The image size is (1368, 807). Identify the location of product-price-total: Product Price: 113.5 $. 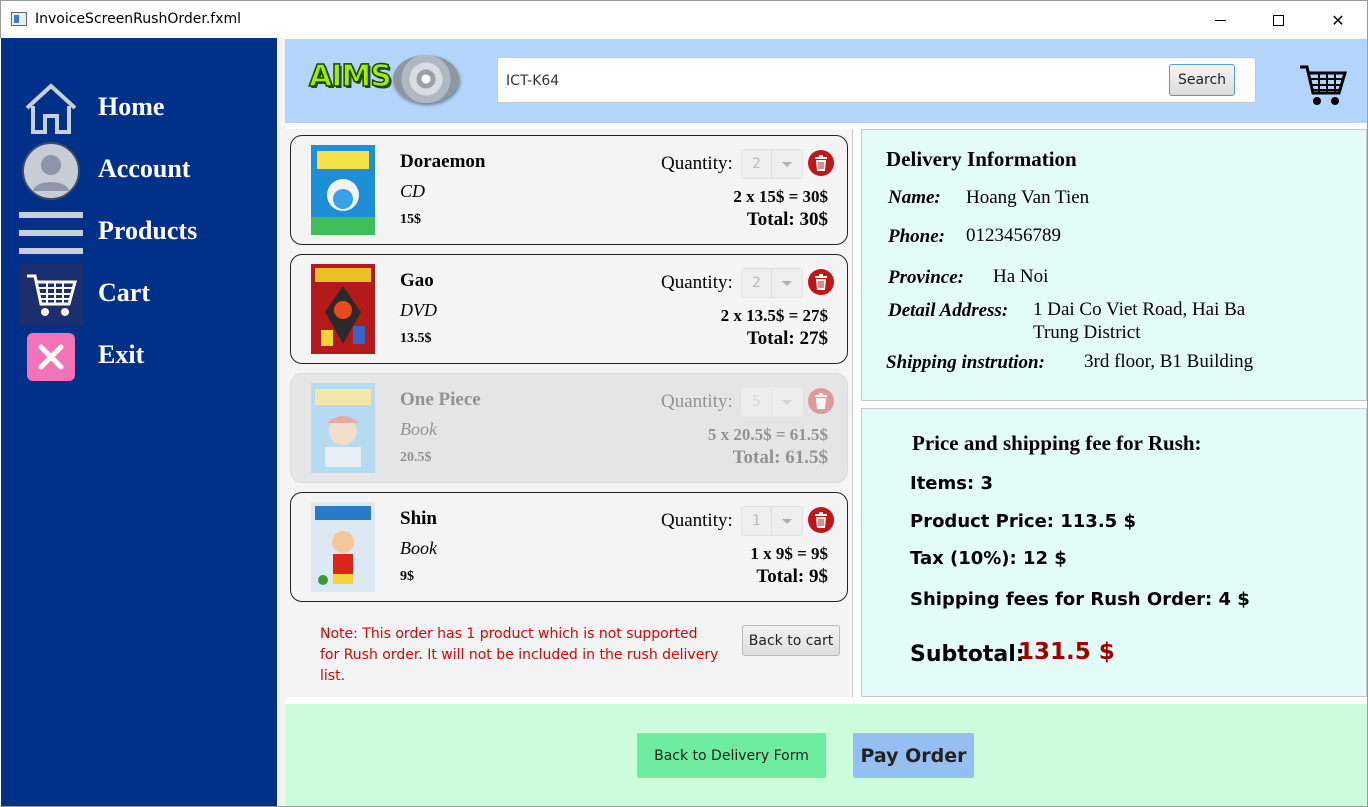
(1023, 521).